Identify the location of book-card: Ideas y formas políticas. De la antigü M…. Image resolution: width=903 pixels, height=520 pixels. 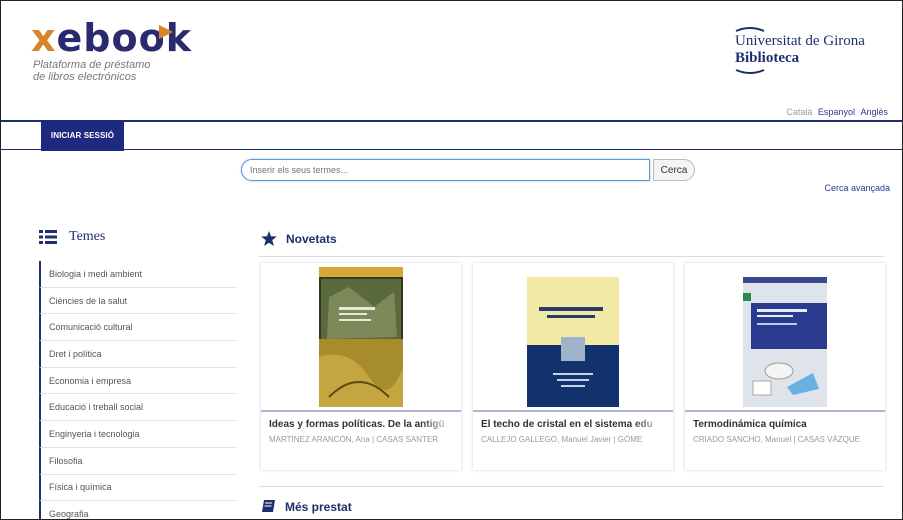
(361, 366).